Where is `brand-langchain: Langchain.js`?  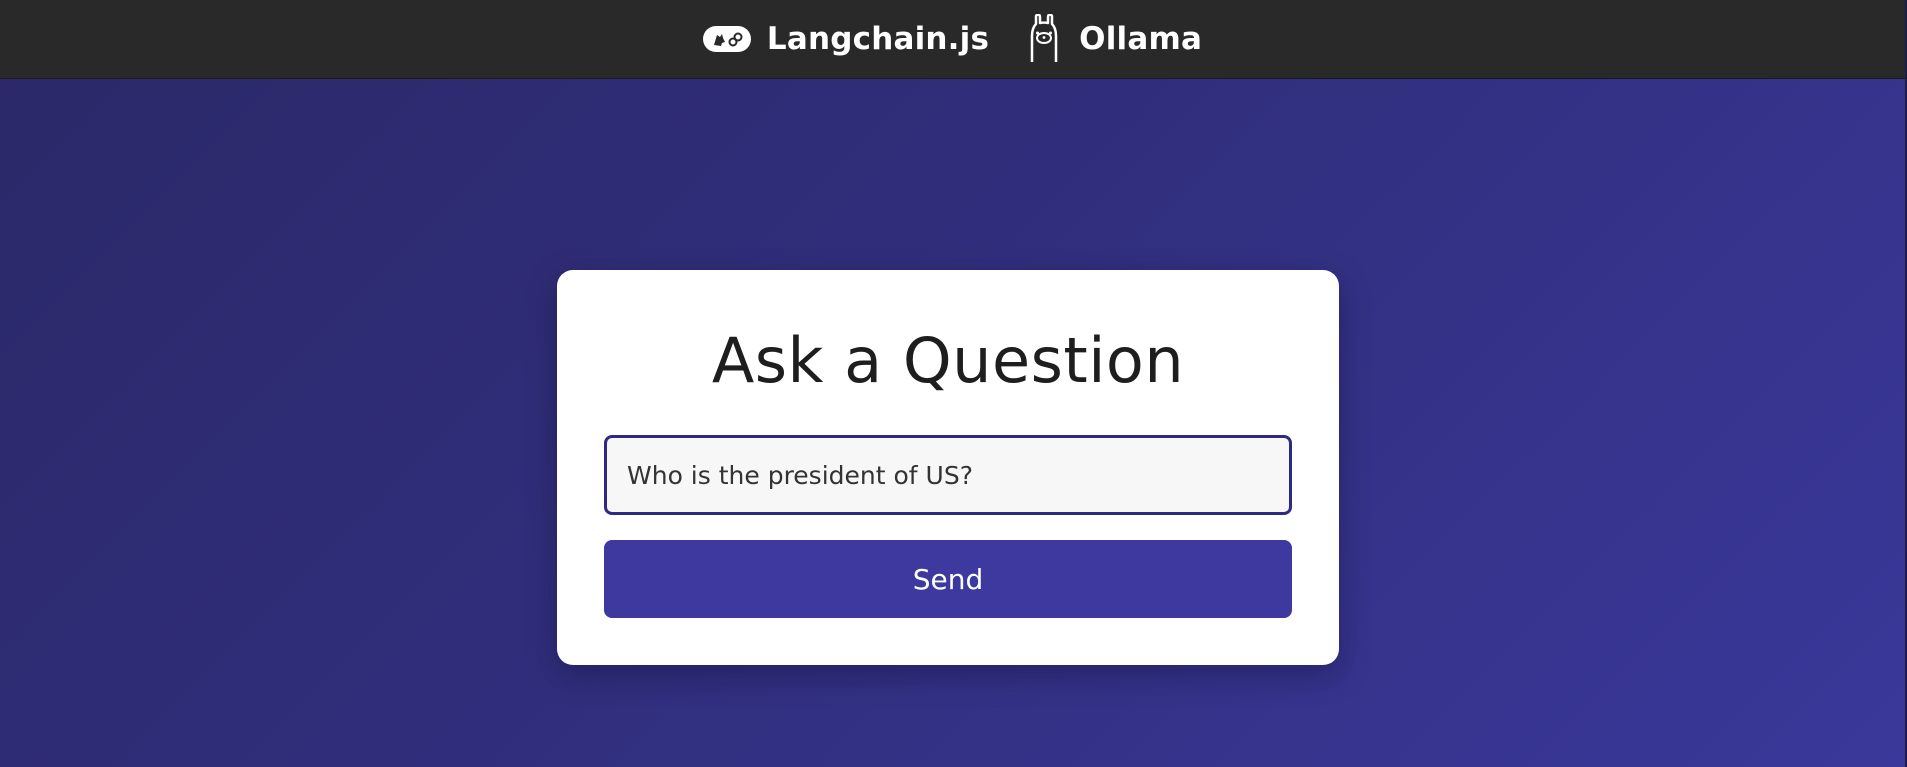
brand-langchain: Langchain.js is located at coordinates (846, 39).